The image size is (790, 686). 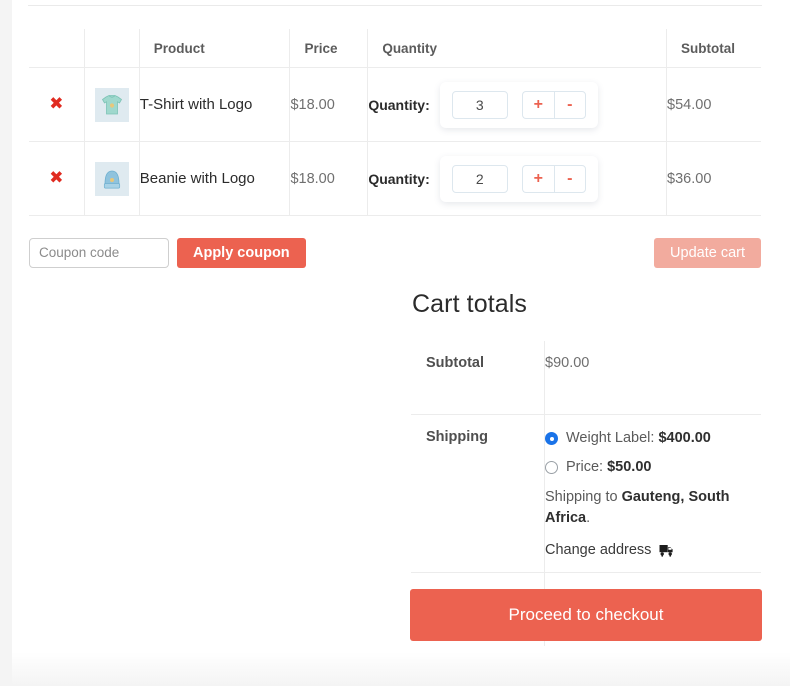 I want to click on product-name: Beanie with Logo, so click(x=214, y=178).